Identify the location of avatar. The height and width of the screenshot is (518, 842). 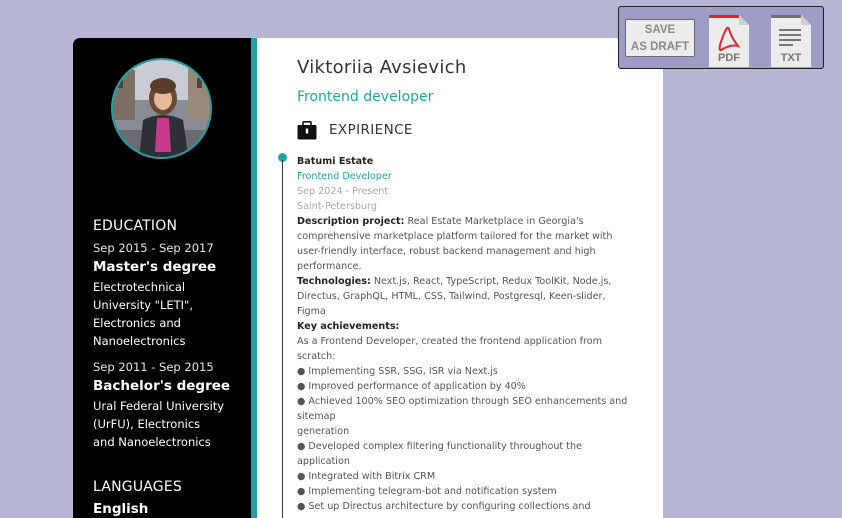
(161, 108).